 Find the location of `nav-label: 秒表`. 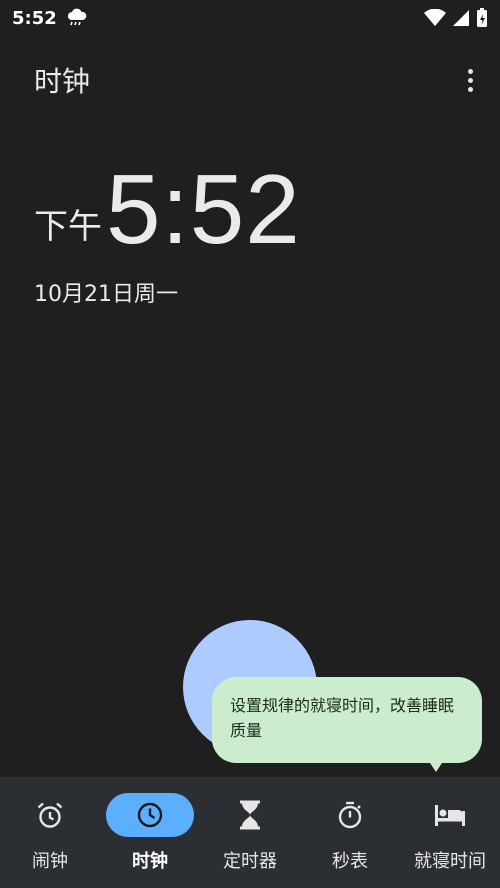

nav-label: 秒表 is located at coordinates (350, 861).